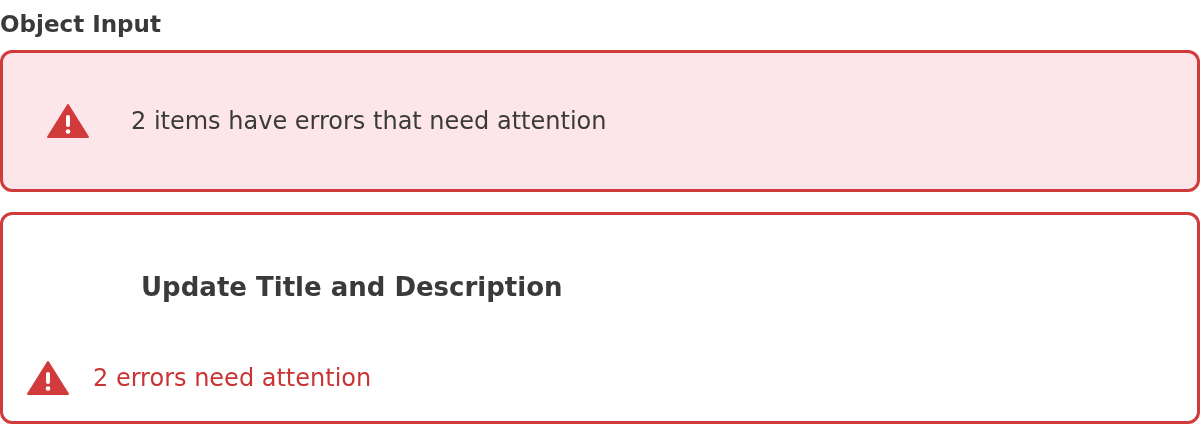 Image resolution: width=1200 pixels, height=430 pixels. I want to click on section-title: Object Input, so click(81, 24).